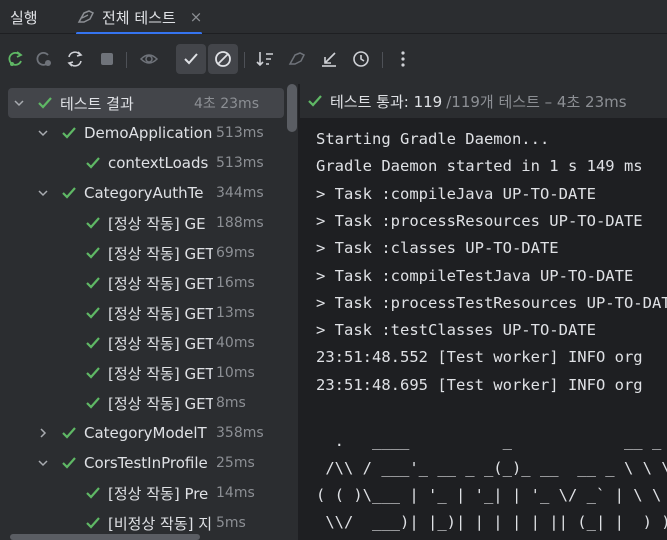 Image resolution: width=667 pixels, height=540 pixels. Describe the element at coordinates (235, 253) in the screenshot. I see `tree-row-duration: 69ms` at that location.